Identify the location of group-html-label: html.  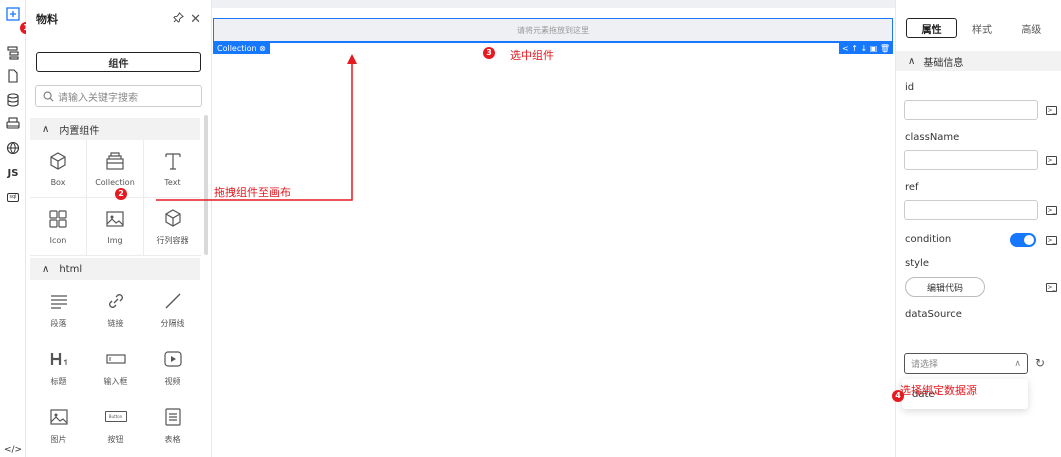
(71, 269).